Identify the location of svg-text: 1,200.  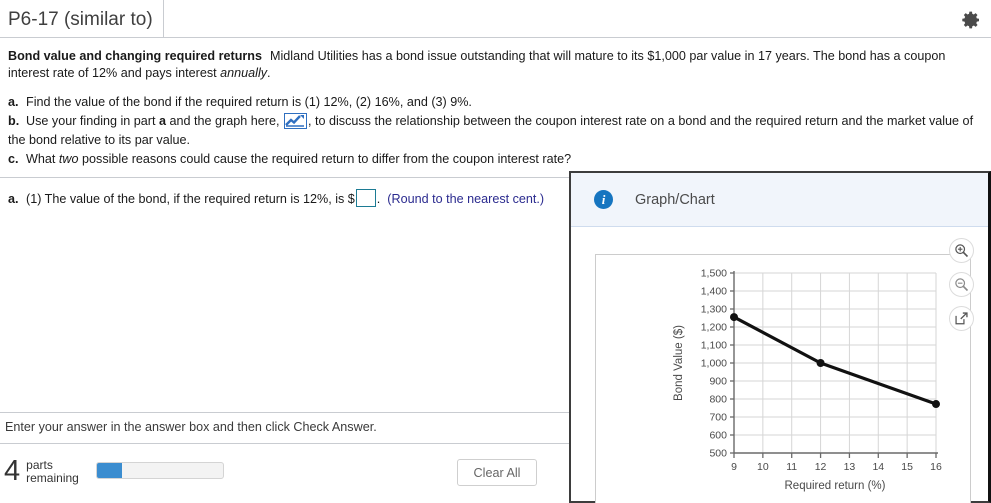
(714, 328).